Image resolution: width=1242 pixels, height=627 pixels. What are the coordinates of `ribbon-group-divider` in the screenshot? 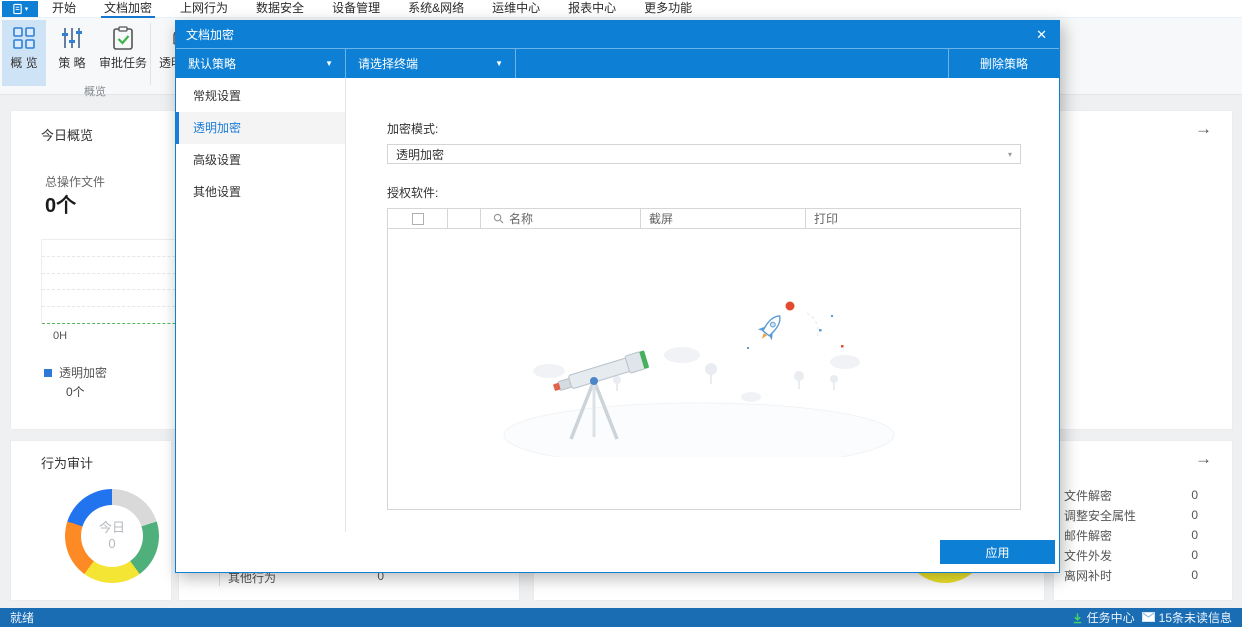 It's located at (150, 54).